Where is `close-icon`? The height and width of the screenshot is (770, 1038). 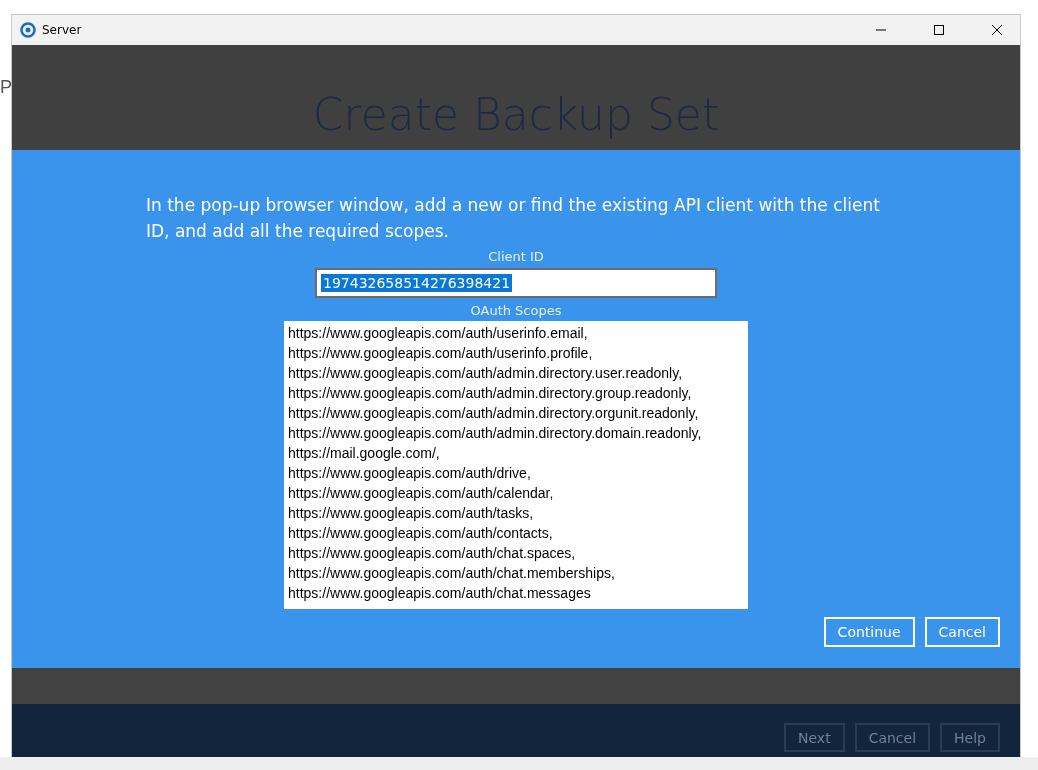
close-icon is located at coordinates (997, 30).